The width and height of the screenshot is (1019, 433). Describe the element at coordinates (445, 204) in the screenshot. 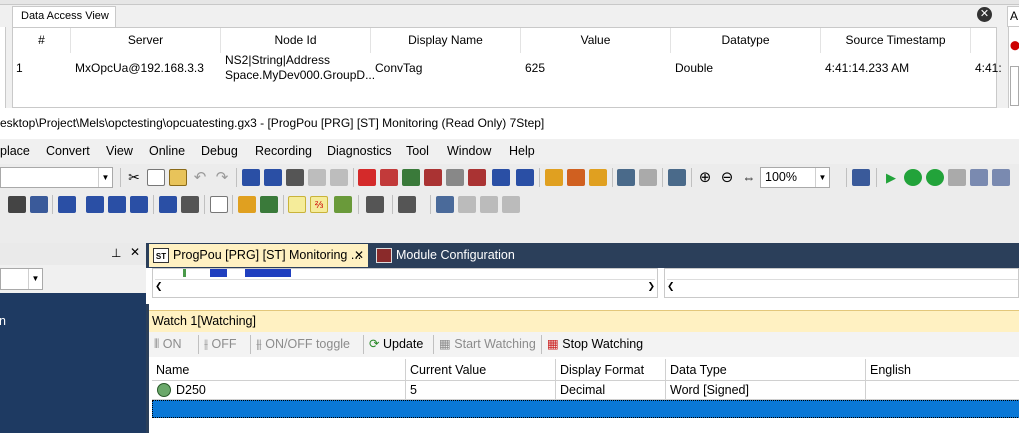

I see `label-icon` at that location.